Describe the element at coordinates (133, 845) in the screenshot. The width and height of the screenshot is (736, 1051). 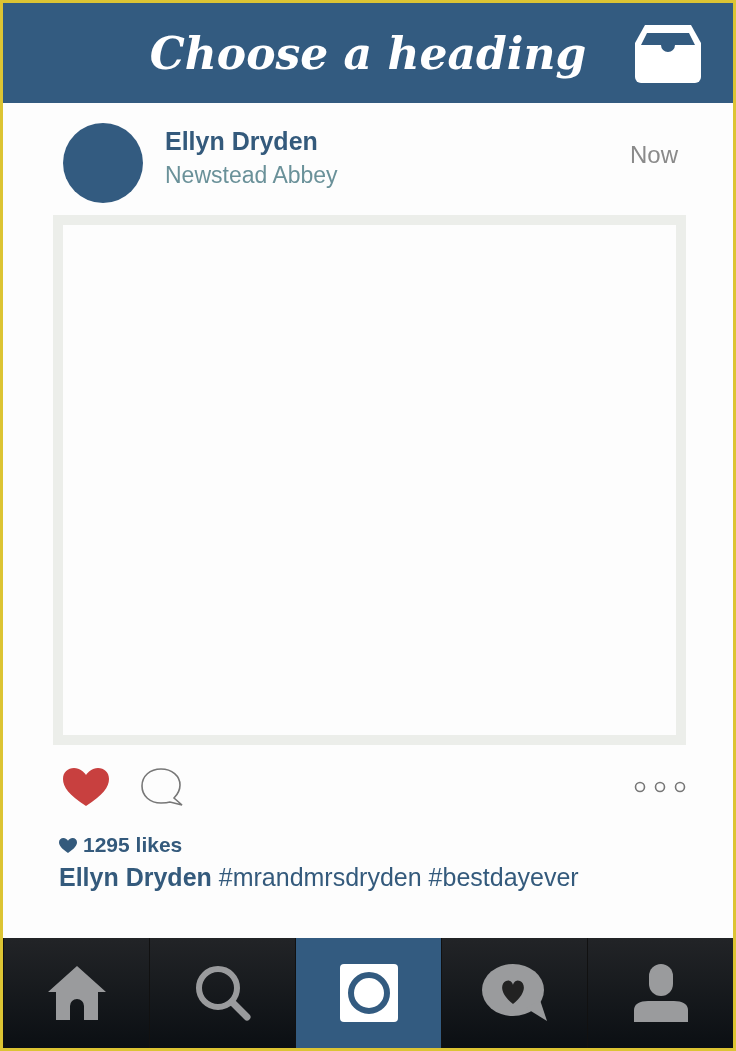
I see `likes-count: 1295 likes` at that location.